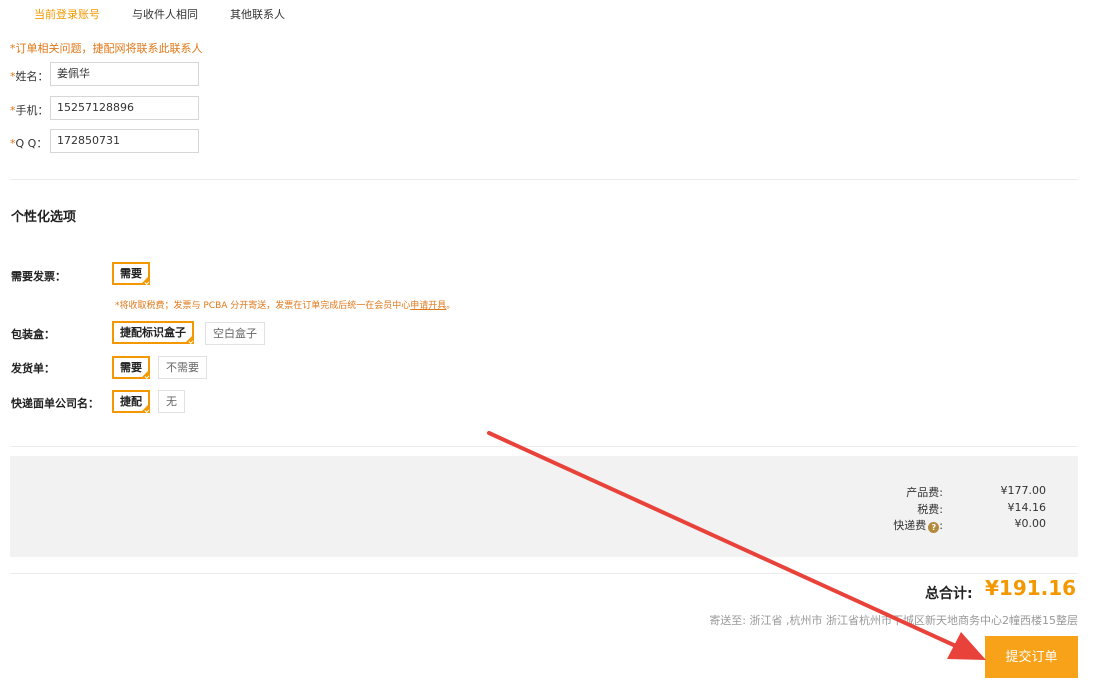 The image size is (1095, 686). What do you see at coordinates (934, 527) in the screenshot?
I see `question-icon: ?` at bounding box center [934, 527].